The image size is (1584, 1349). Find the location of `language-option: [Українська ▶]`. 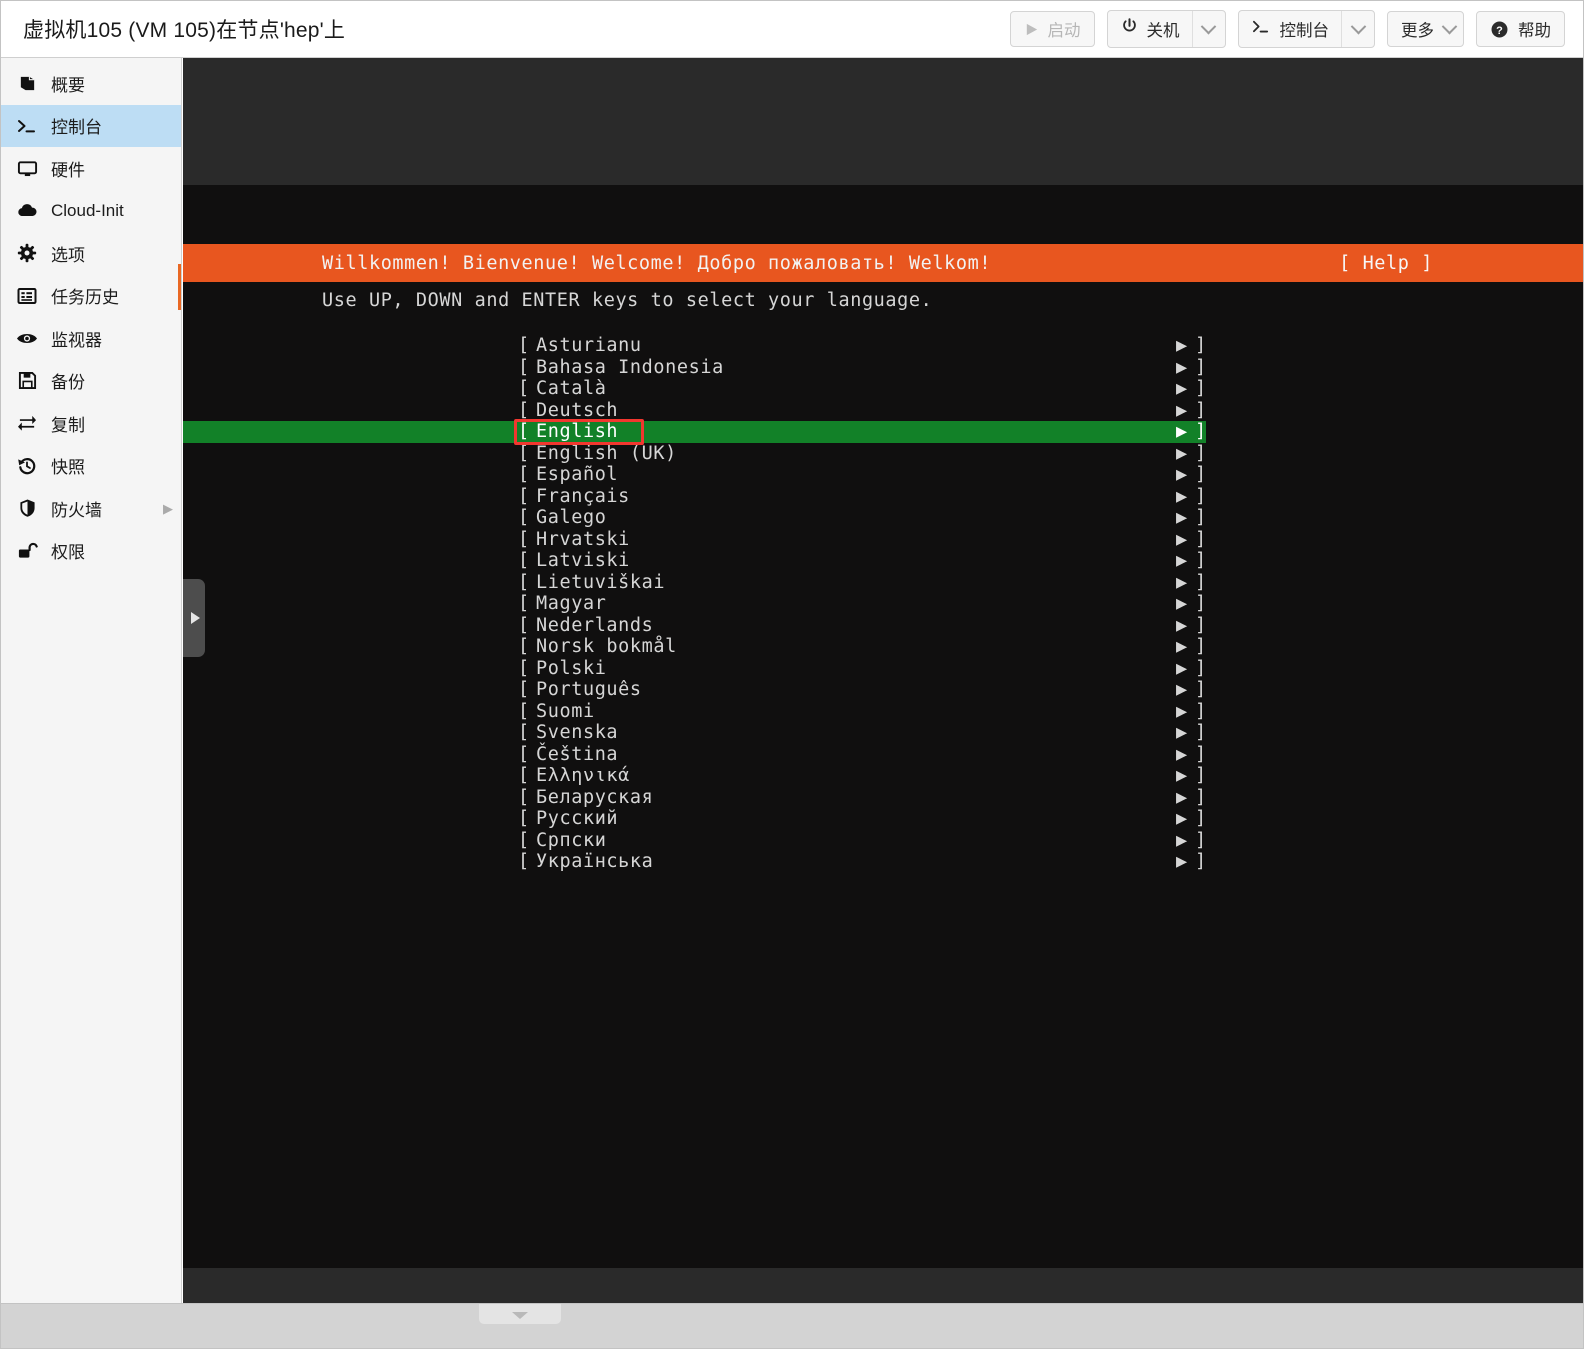

language-option: [Українська ▶] is located at coordinates (883, 862).